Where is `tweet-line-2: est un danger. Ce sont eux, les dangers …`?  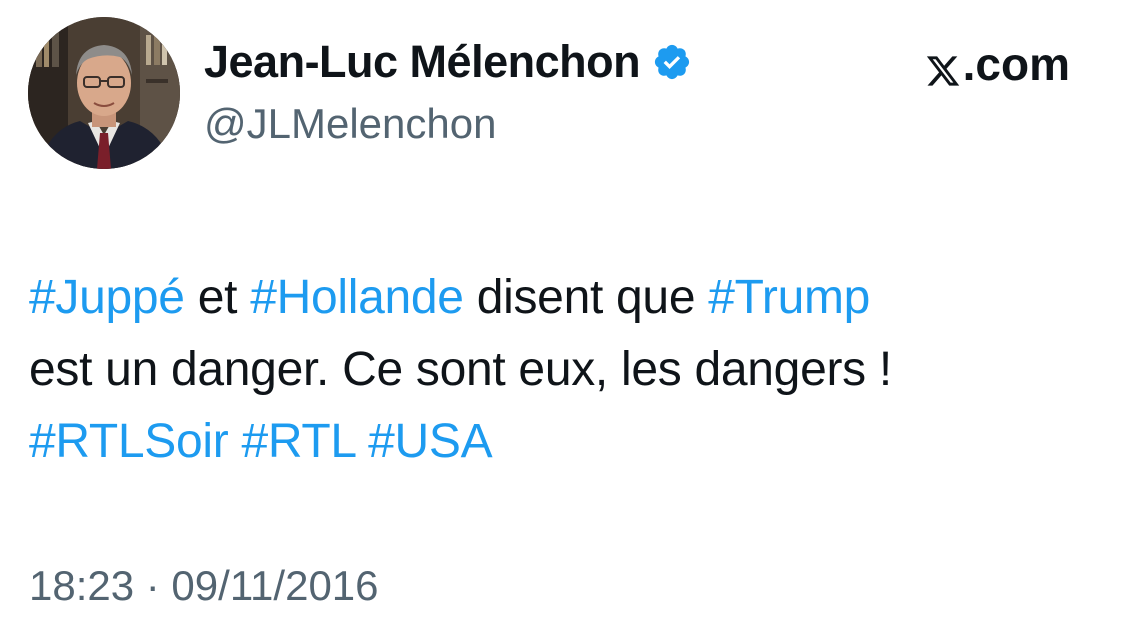
tweet-line-2: est un danger. Ce sont eux, les dangers … is located at coordinates (460, 369).